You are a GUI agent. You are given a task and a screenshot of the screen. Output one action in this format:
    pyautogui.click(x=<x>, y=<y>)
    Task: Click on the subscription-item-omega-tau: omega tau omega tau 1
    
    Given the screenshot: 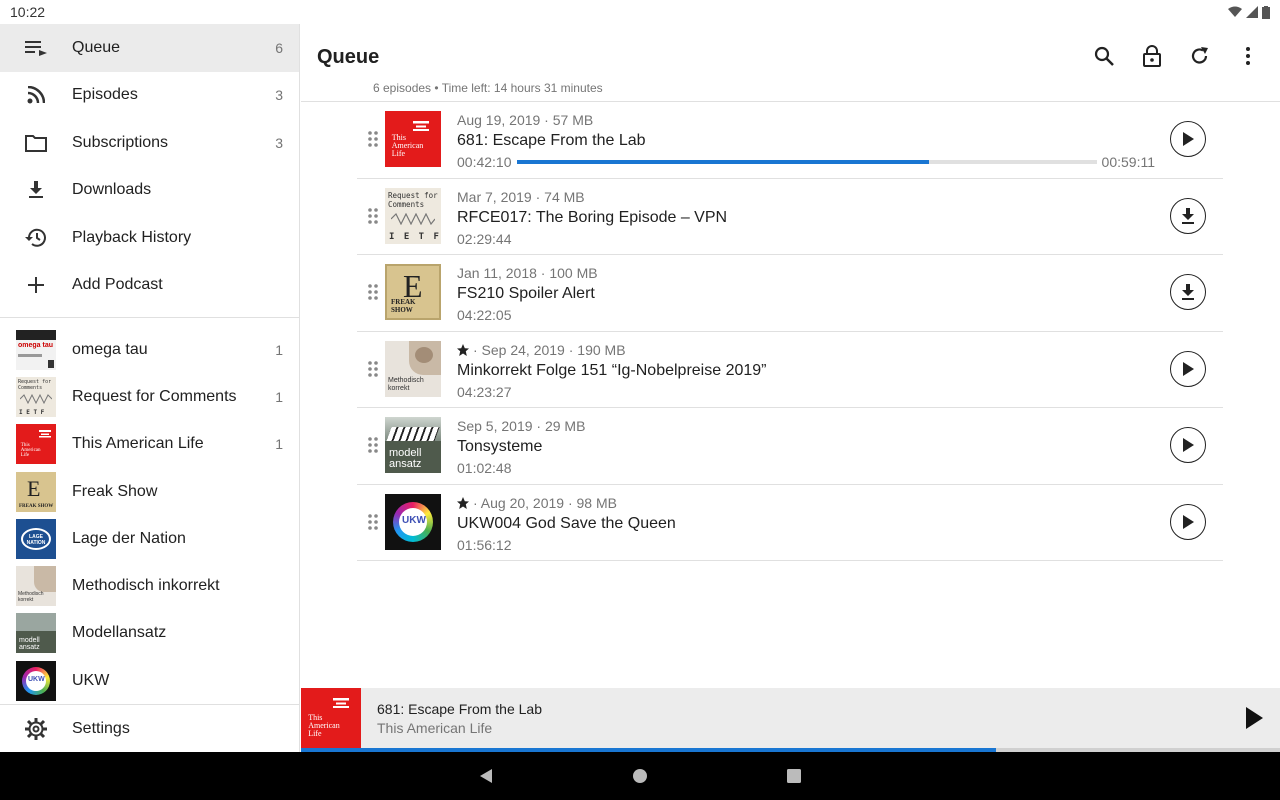 What is the action you would take?
    pyautogui.click(x=149, y=349)
    